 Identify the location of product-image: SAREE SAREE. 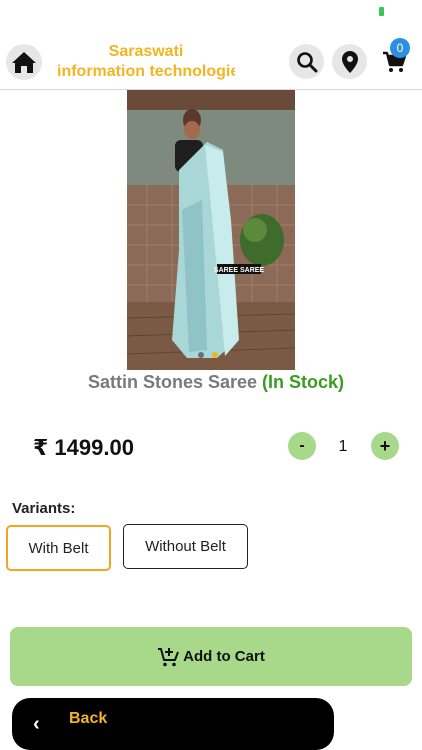
(211, 230).